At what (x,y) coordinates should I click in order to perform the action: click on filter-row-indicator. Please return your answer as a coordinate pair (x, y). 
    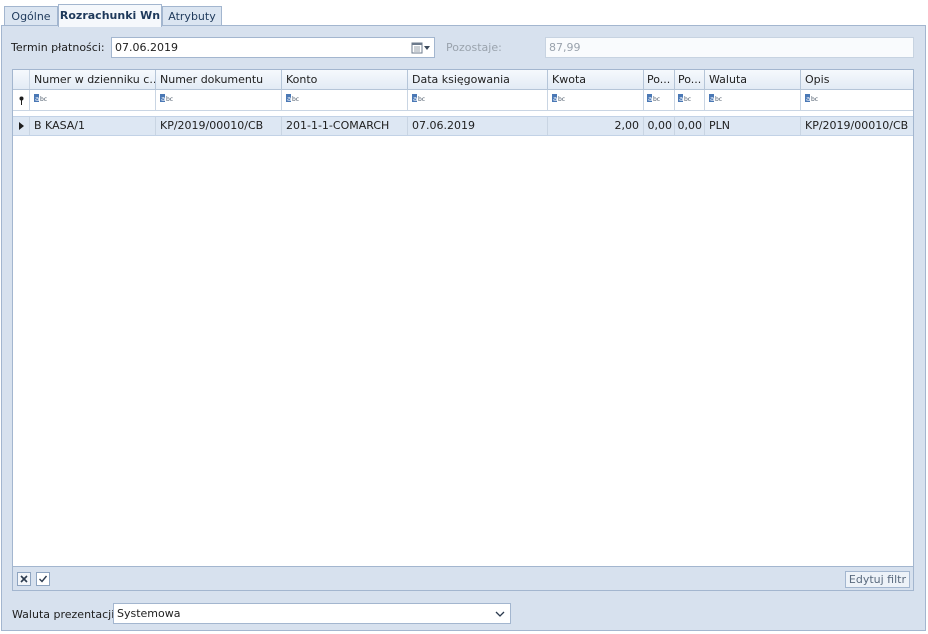
    Looking at the image, I should click on (21, 100).